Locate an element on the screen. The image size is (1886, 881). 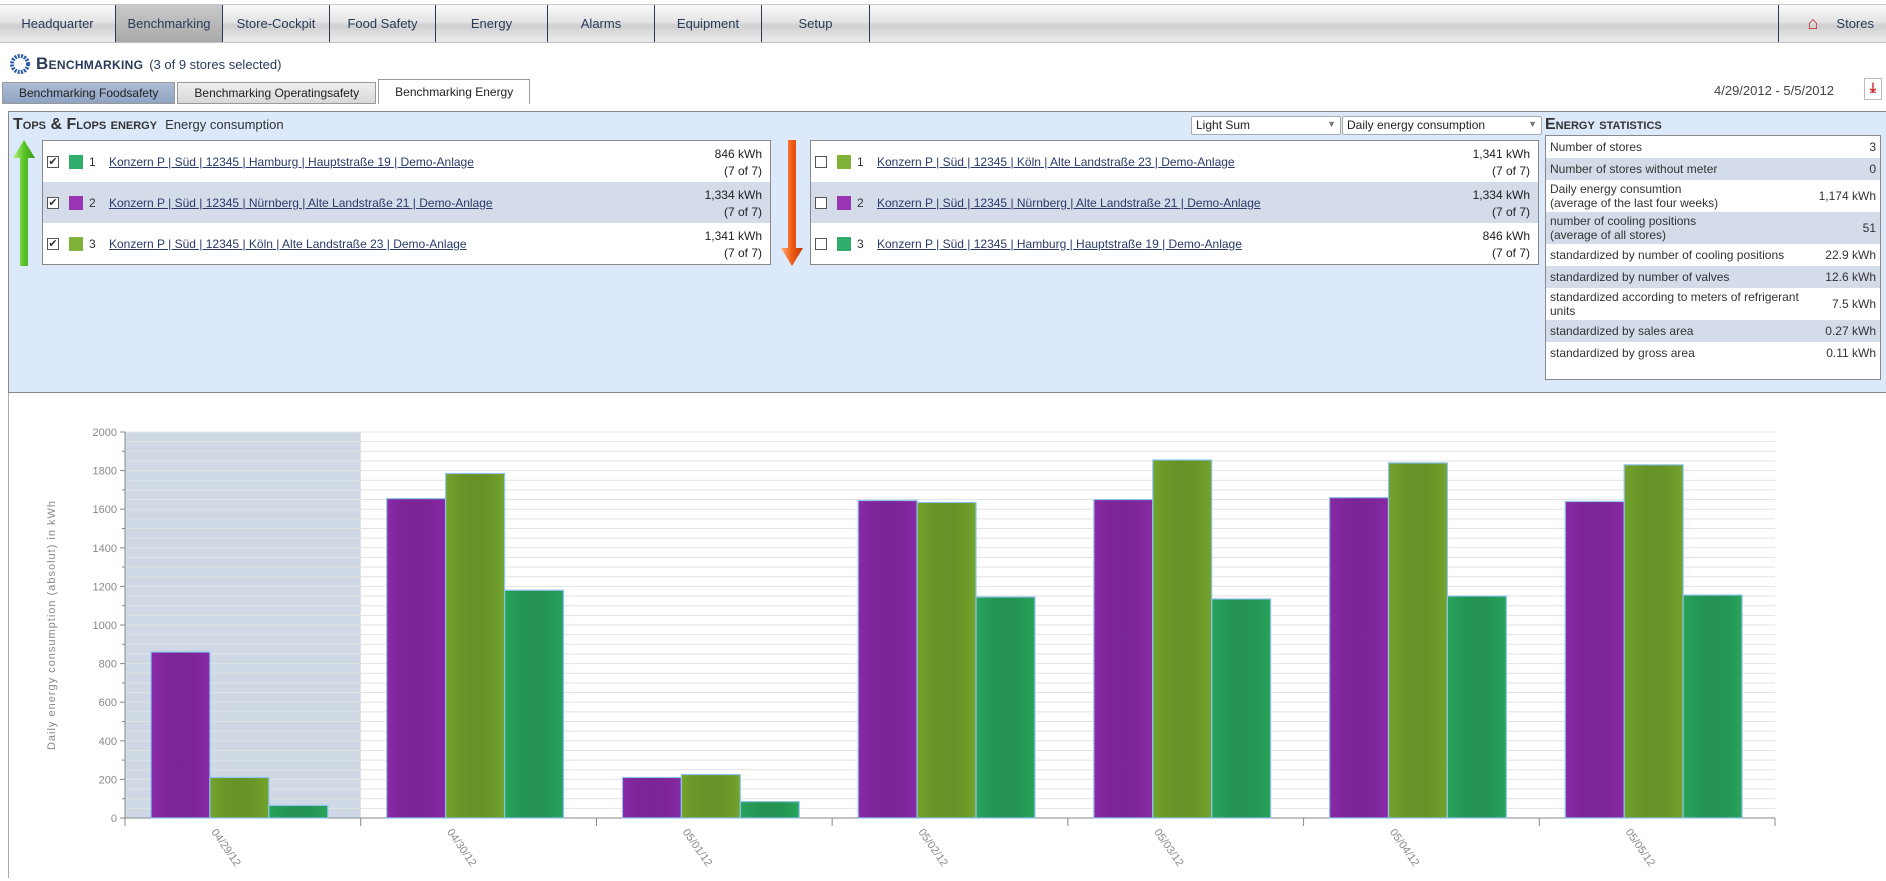
consumption-value: 846 kWh (7 of 7) is located at coordinates (738, 163).